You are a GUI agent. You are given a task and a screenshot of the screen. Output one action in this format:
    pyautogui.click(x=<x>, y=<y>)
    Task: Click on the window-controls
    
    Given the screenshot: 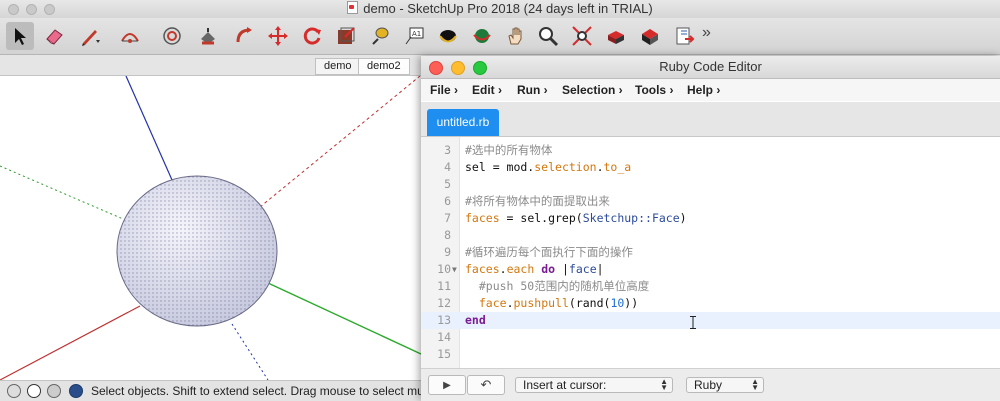 What is the action you would take?
    pyautogui.click(x=31, y=9)
    